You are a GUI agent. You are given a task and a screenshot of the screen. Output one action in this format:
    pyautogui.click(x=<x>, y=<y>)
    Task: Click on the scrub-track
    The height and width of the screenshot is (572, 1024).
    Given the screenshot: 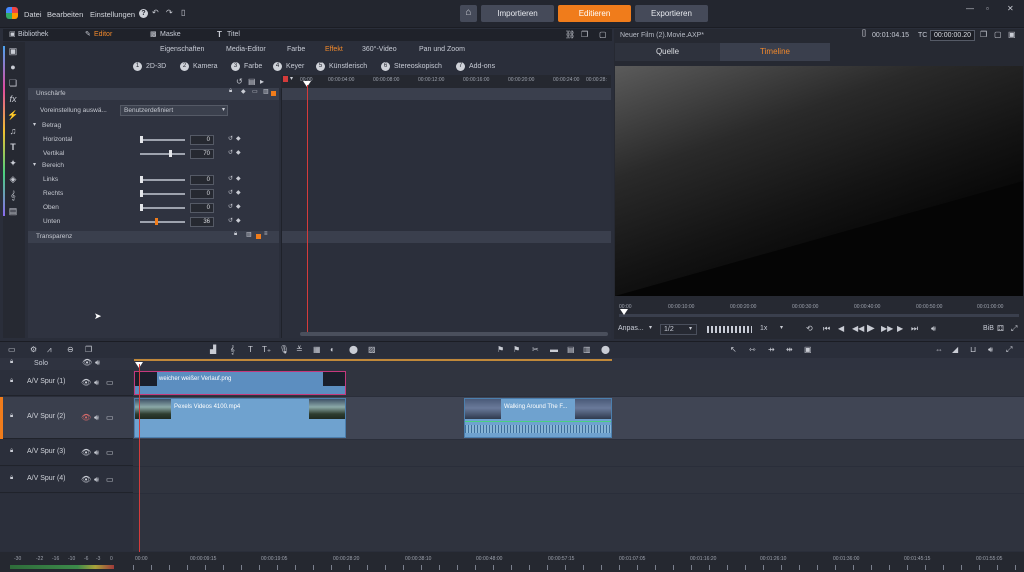 What is the action you would take?
    pyautogui.click(x=819, y=315)
    